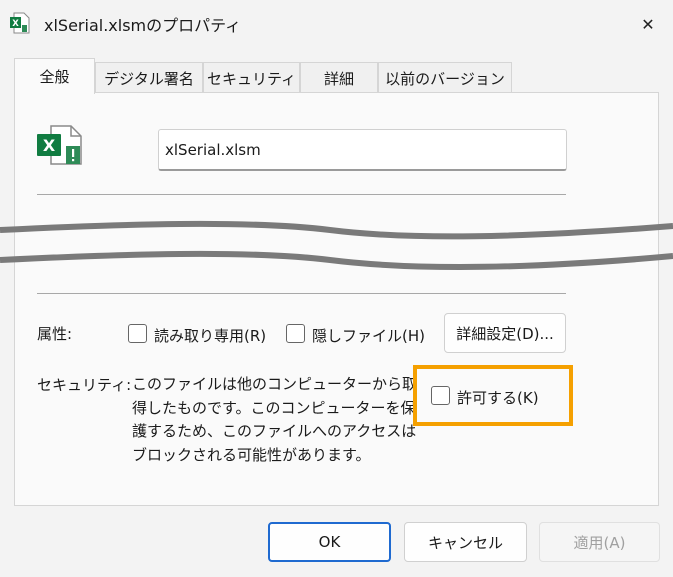 This screenshot has height=577, width=673. What do you see at coordinates (498, 397) in the screenshot?
I see `unblock-label: 許可する(K)` at bounding box center [498, 397].